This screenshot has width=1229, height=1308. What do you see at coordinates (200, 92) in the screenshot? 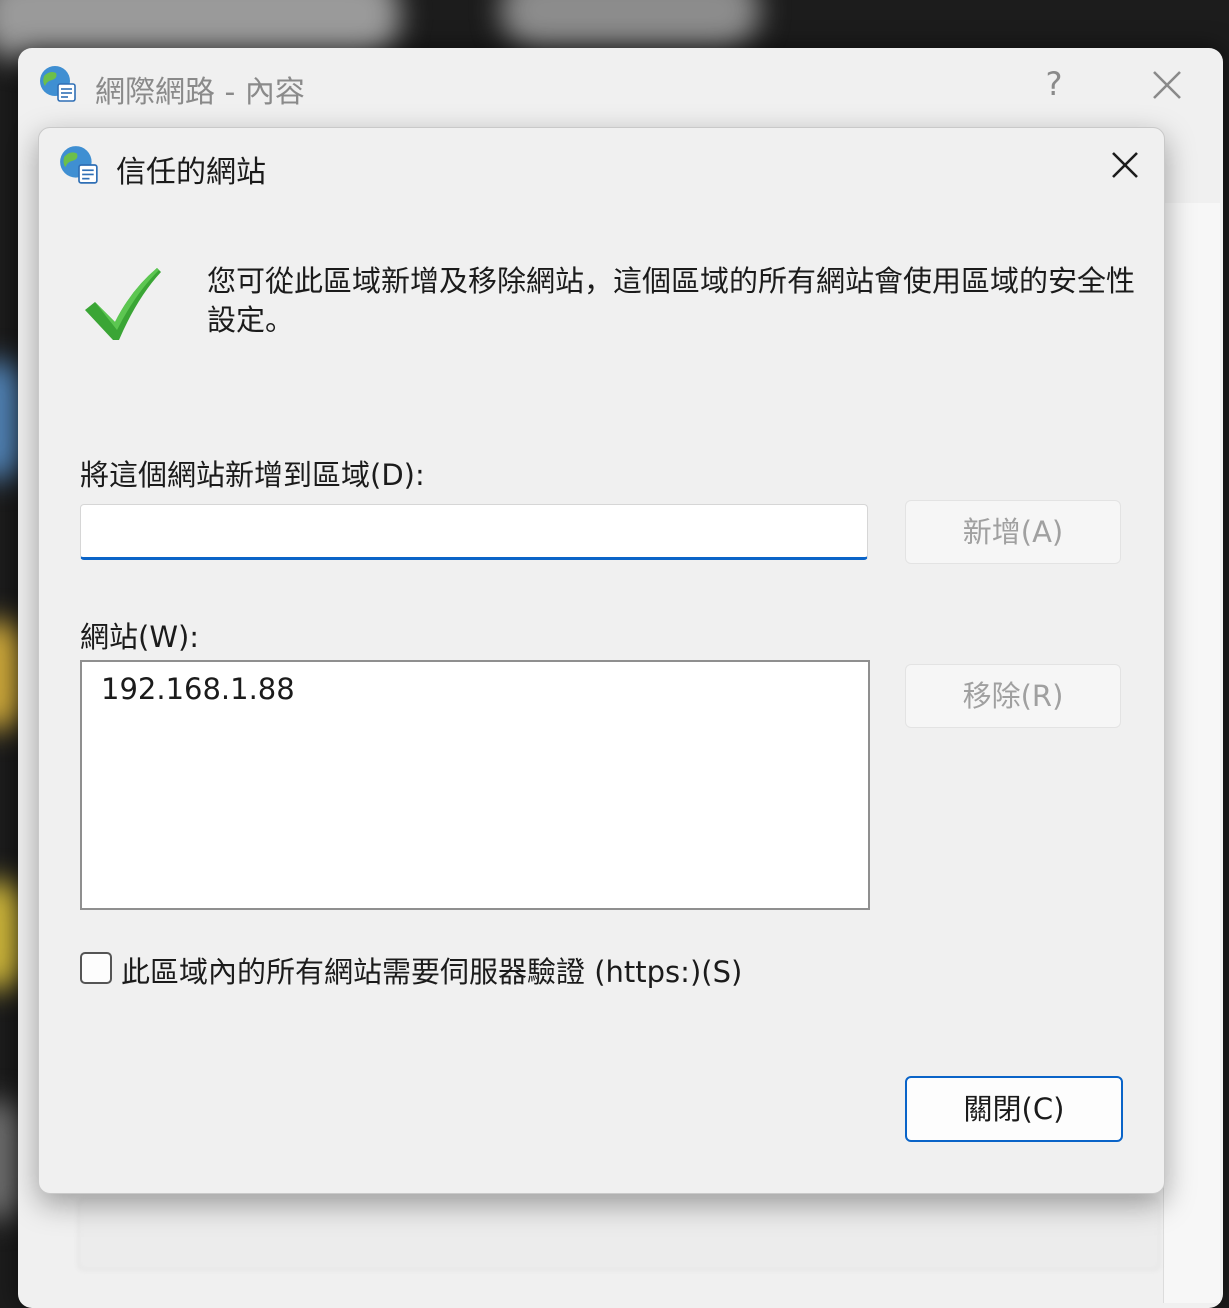
I see `parent-window-title: 網際網路 - 內容` at bounding box center [200, 92].